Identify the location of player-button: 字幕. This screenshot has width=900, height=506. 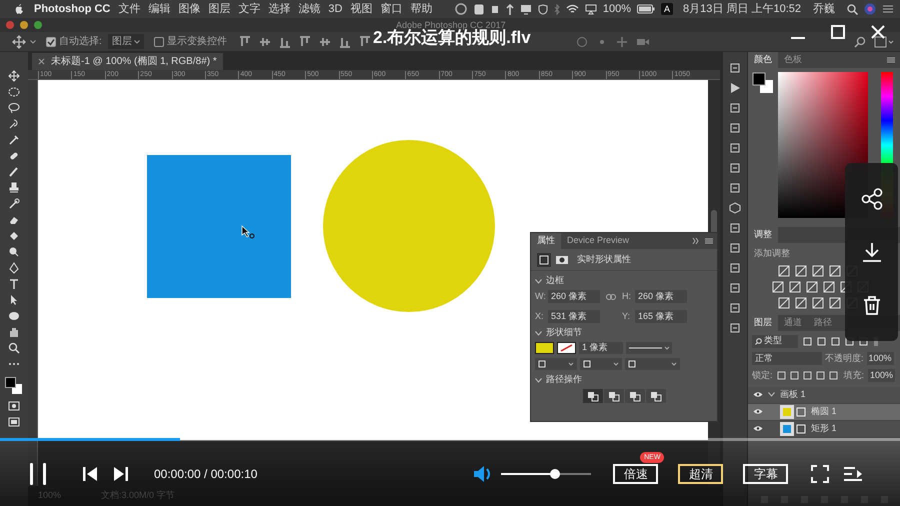
(765, 474).